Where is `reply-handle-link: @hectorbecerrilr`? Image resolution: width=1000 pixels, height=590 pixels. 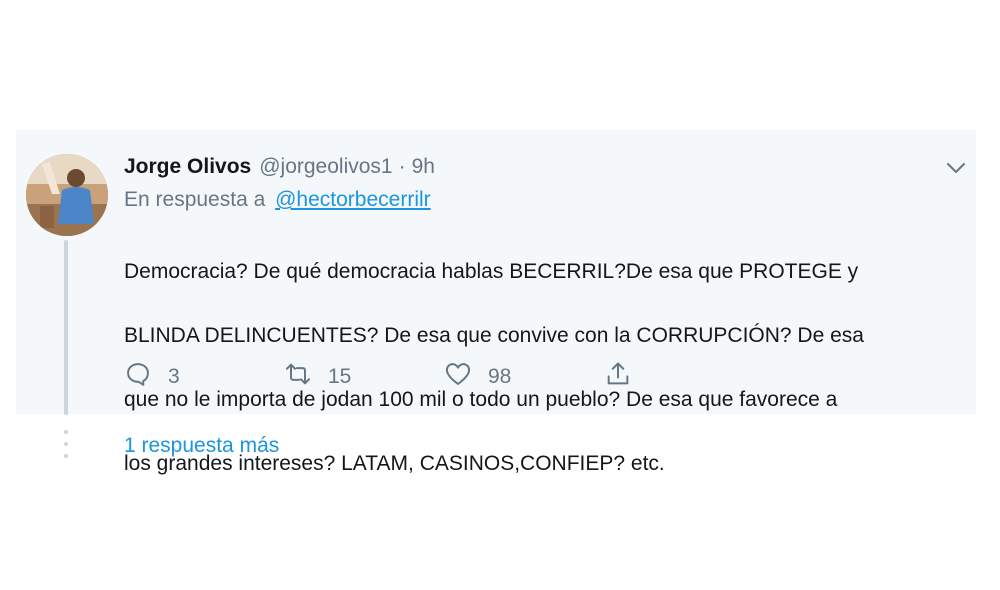 reply-handle-link: @hectorbecerrilr is located at coordinates (353, 199).